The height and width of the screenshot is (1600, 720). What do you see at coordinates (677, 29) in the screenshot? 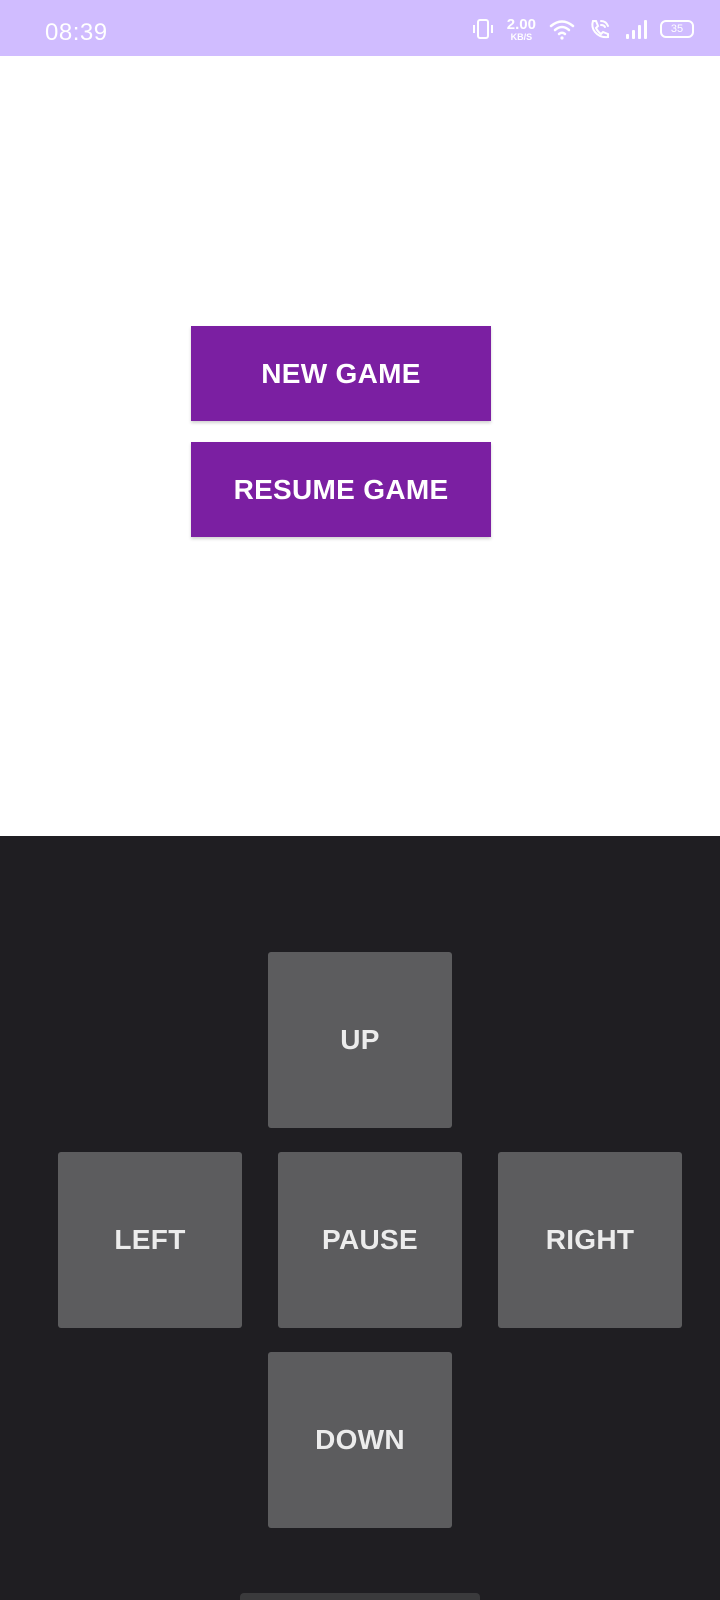
I see `battery-icon: 35` at bounding box center [677, 29].